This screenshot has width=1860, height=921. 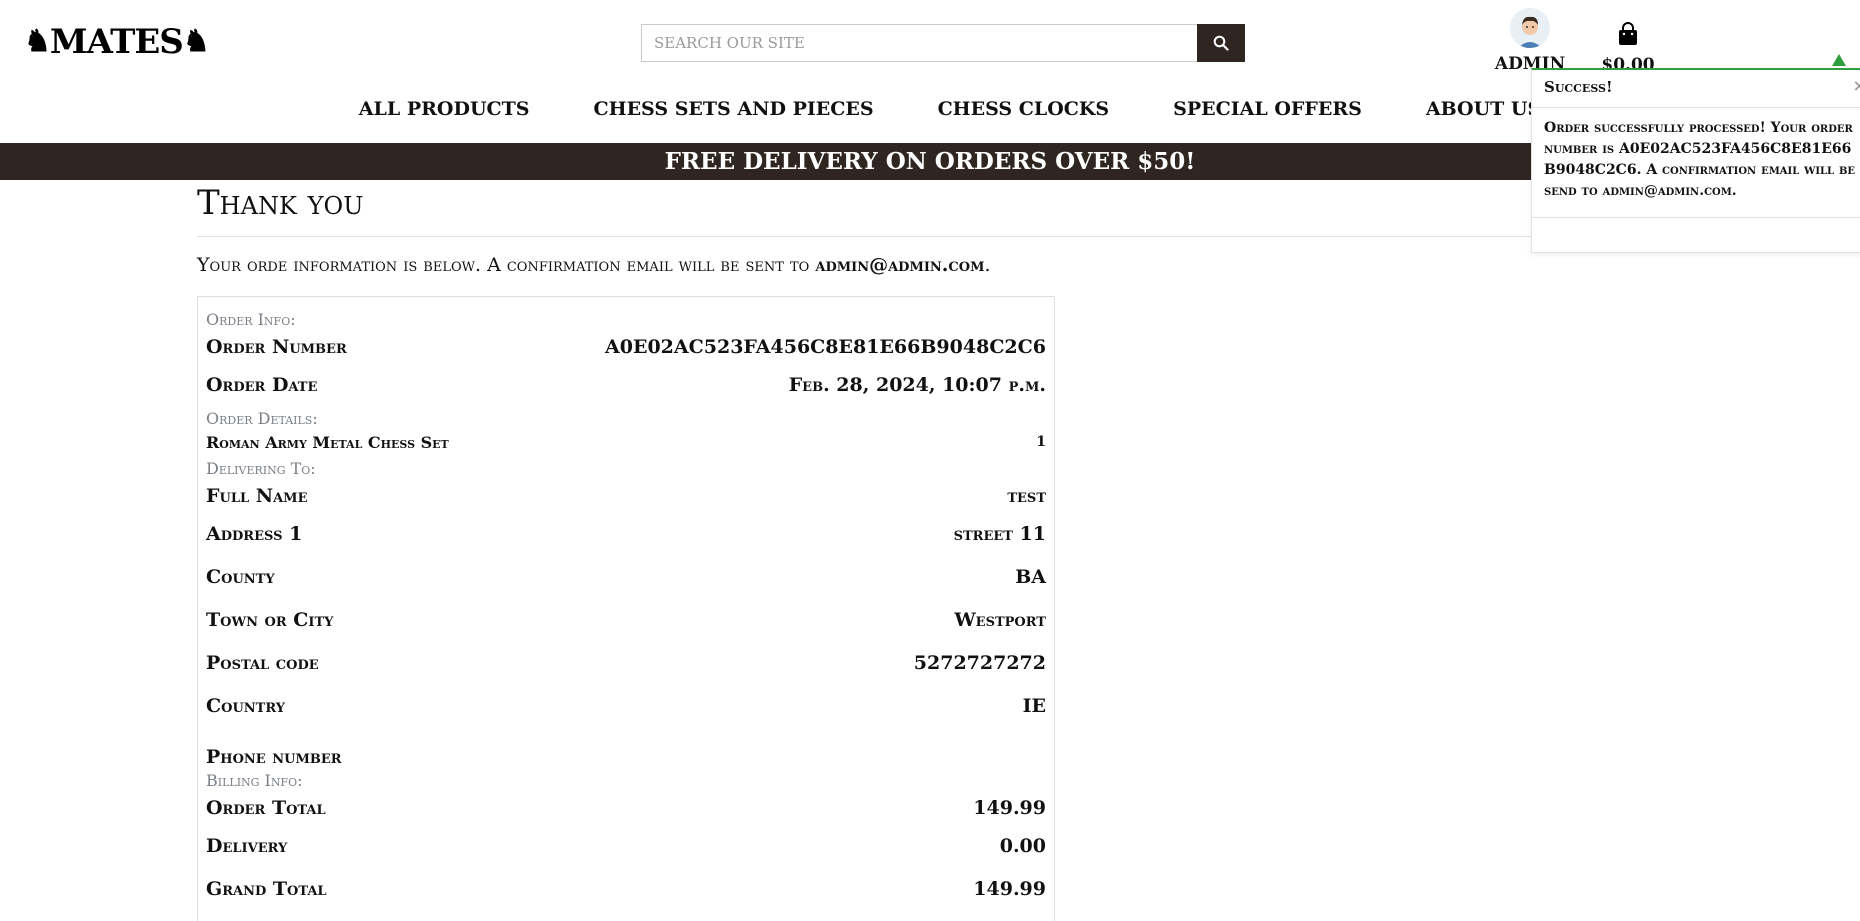 I want to click on order-date-row: Order Date Feb. 28, 2024, 10:07 p.m., so click(x=626, y=384).